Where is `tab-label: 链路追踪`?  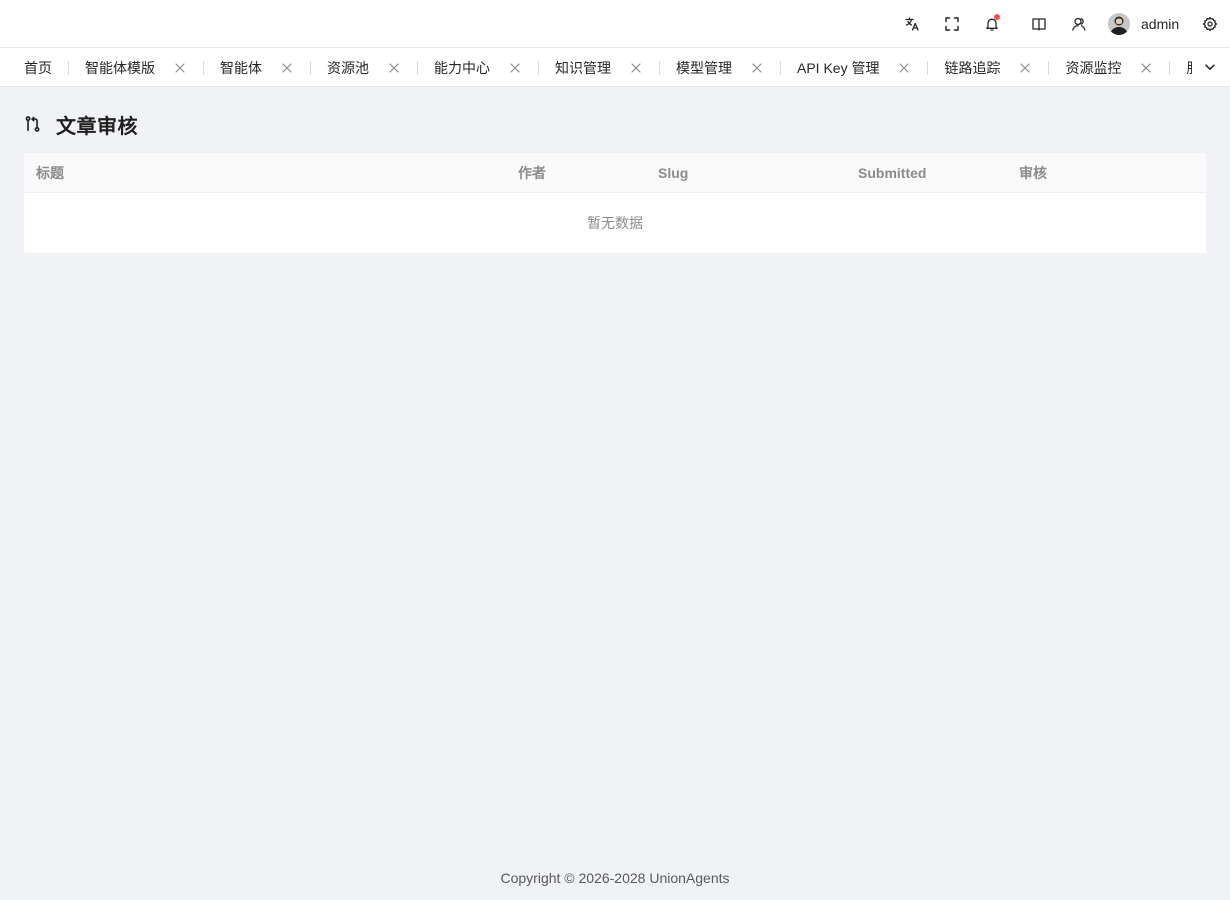 tab-label: 链路追踪 is located at coordinates (972, 67).